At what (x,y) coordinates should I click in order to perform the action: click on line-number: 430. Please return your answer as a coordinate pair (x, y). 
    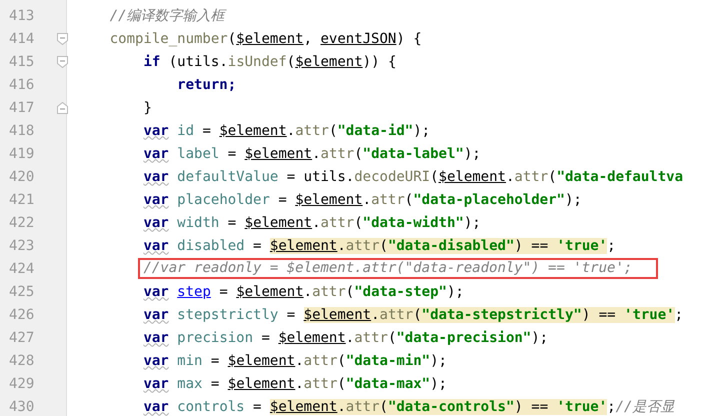
    Looking at the image, I should click on (22, 406).